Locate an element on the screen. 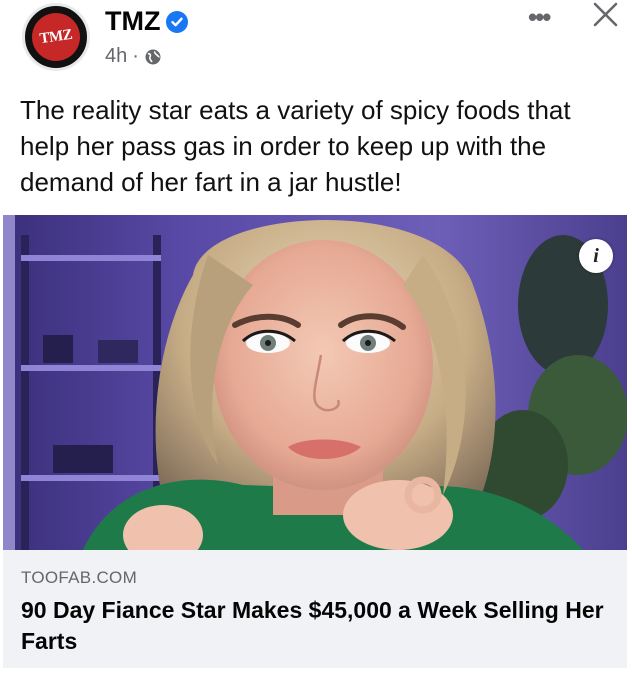  more-options-icon: ••• is located at coordinates (539, 17).